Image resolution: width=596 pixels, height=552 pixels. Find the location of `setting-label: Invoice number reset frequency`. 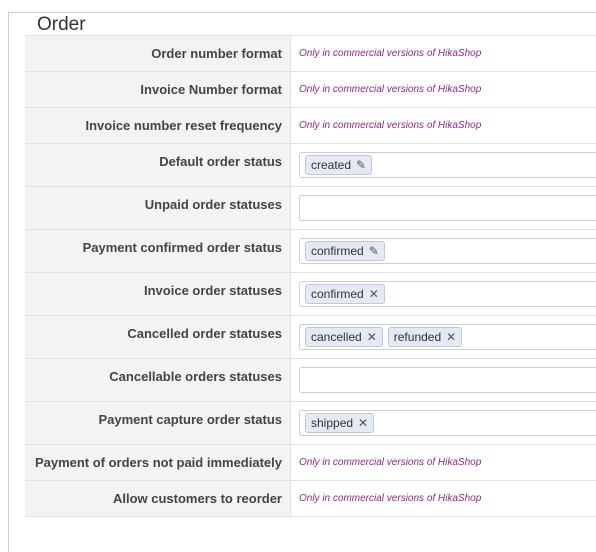

setting-label: Invoice number reset frequency is located at coordinates (158, 125).